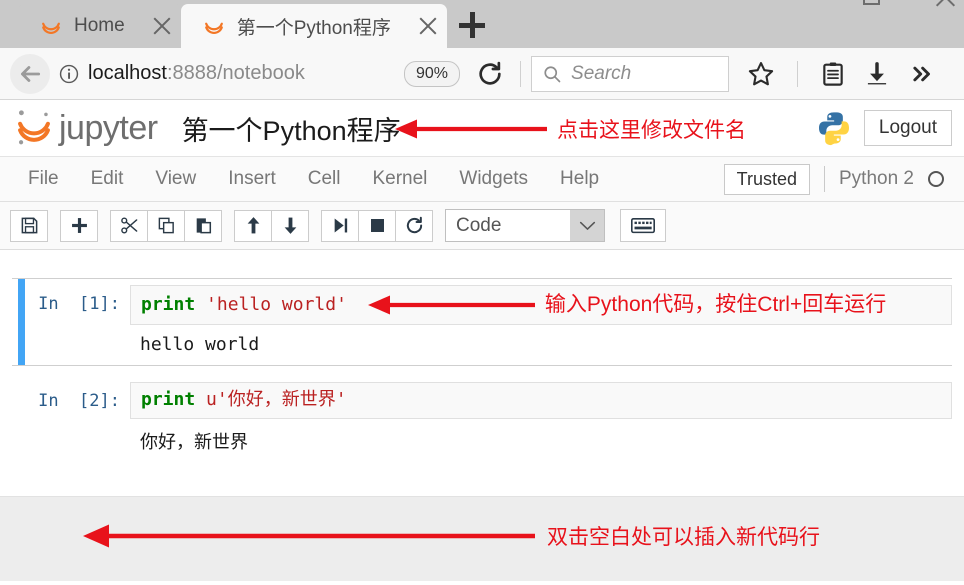 This screenshot has width=964, height=585. Describe the element at coordinates (107, 179) in the screenshot. I see `menu-item-edit: Edit` at that location.